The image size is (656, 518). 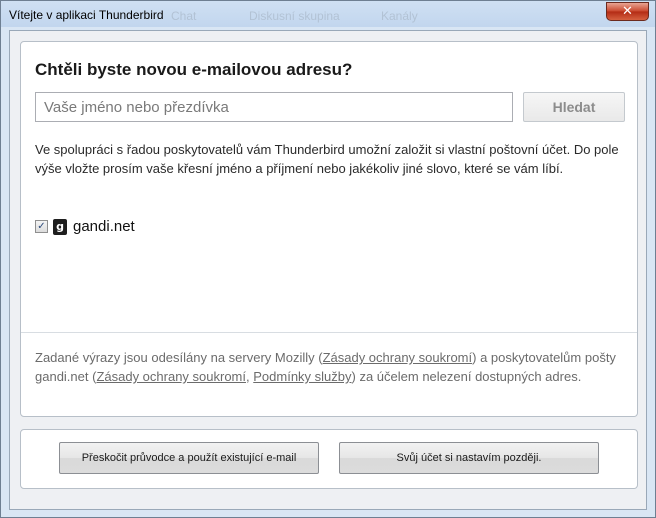 What do you see at coordinates (469, 458) in the screenshot?
I see `setup-later-button: Svůj účet si nastavím později.` at bounding box center [469, 458].